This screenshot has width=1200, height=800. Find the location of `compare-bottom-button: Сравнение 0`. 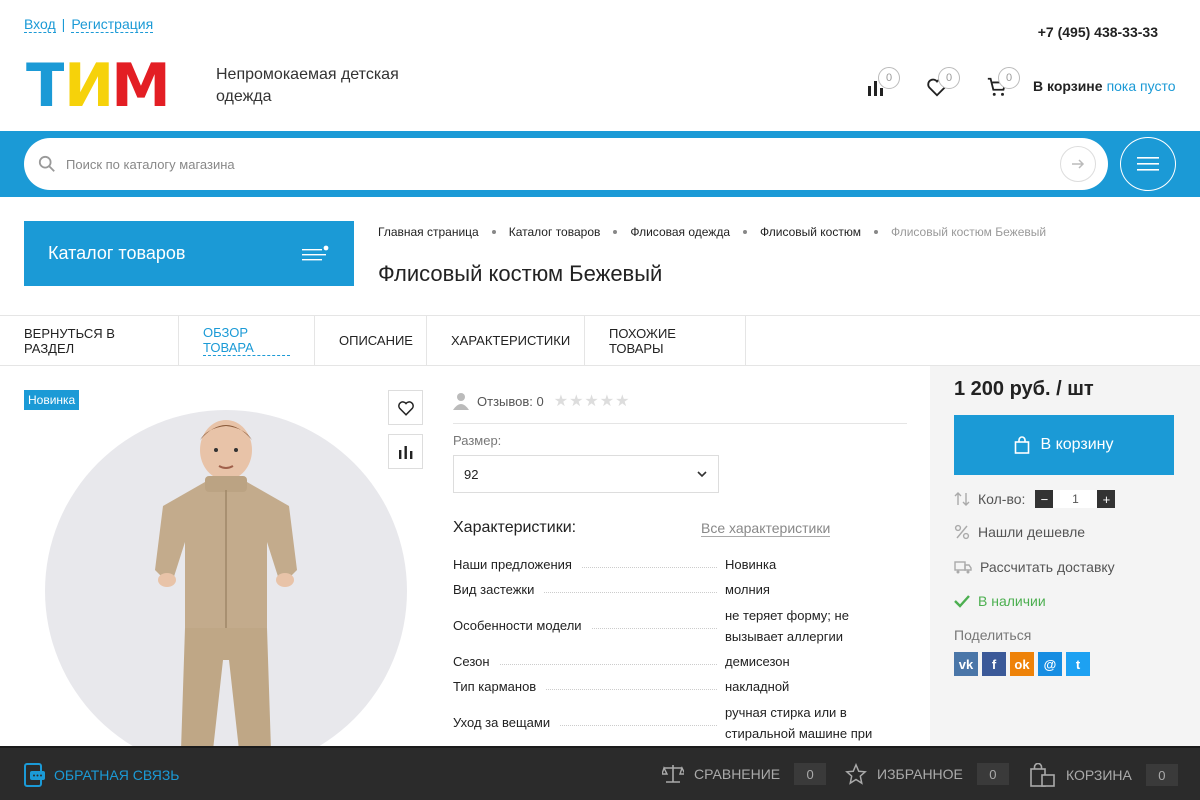

compare-bottom-button: Сравнение 0 is located at coordinates (744, 774).